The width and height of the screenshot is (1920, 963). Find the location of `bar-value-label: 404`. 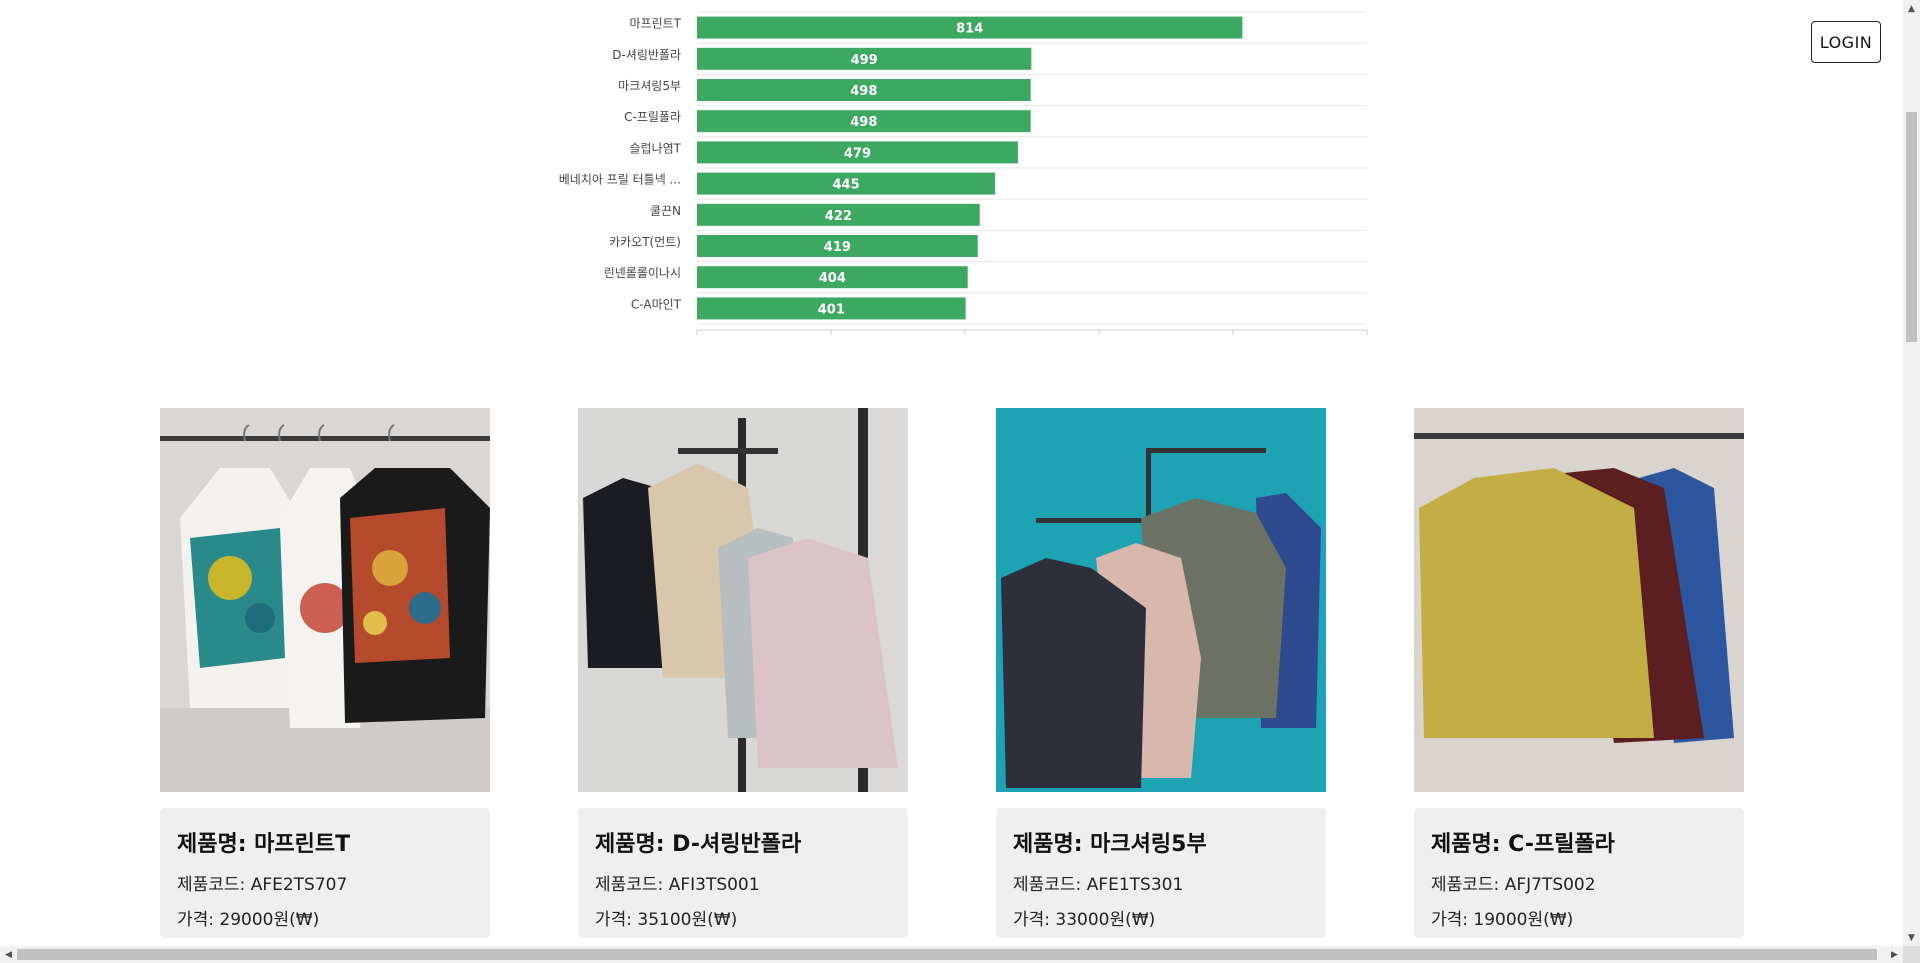

bar-value-label: 404 is located at coordinates (832, 278).